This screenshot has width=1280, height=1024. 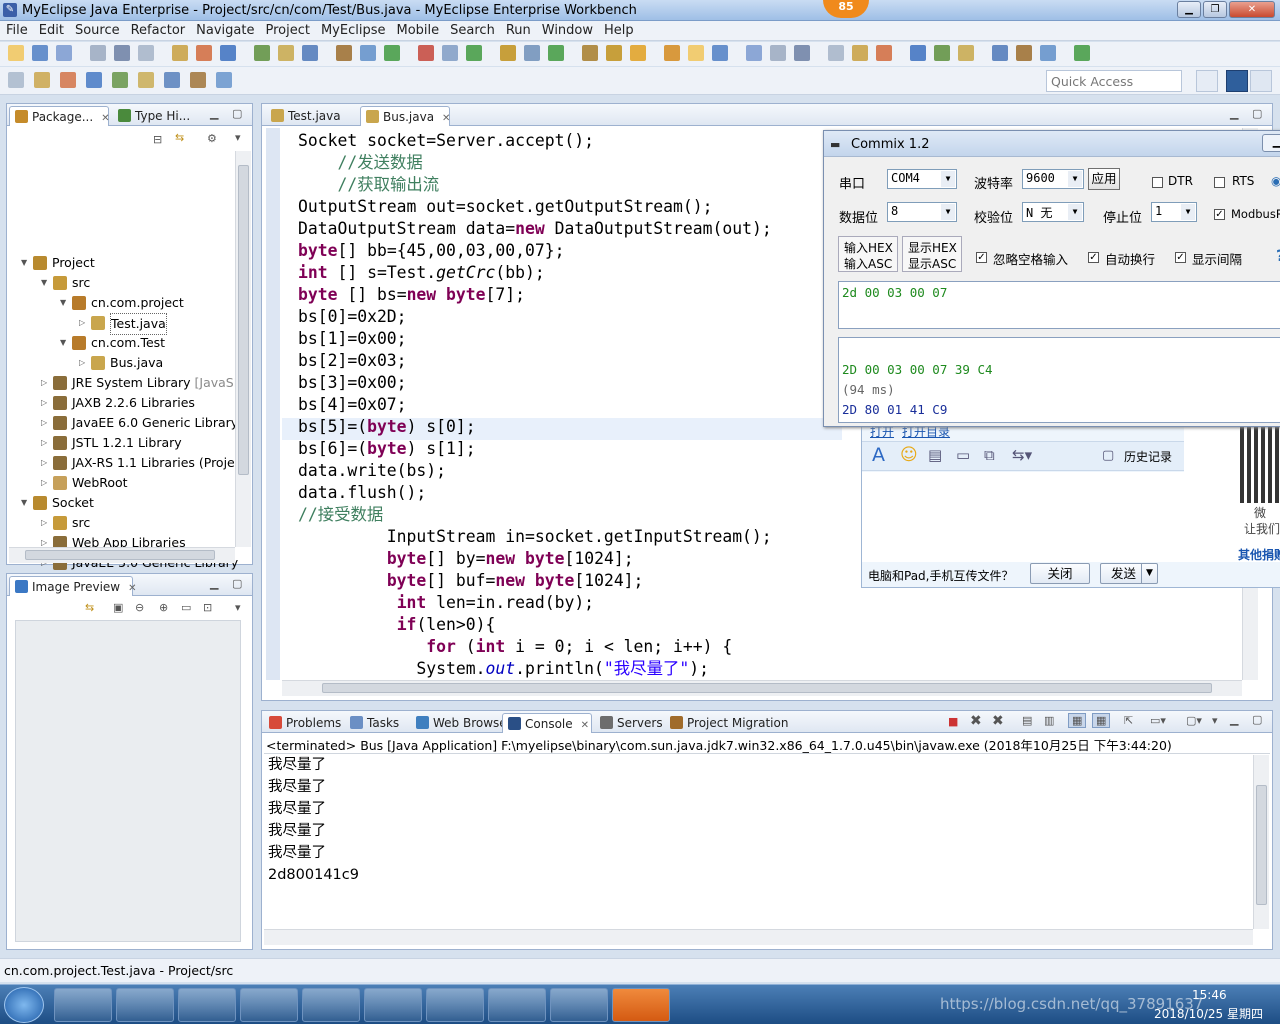 I want to click on minimize-button: ▁, so click(x=1189, y=9).